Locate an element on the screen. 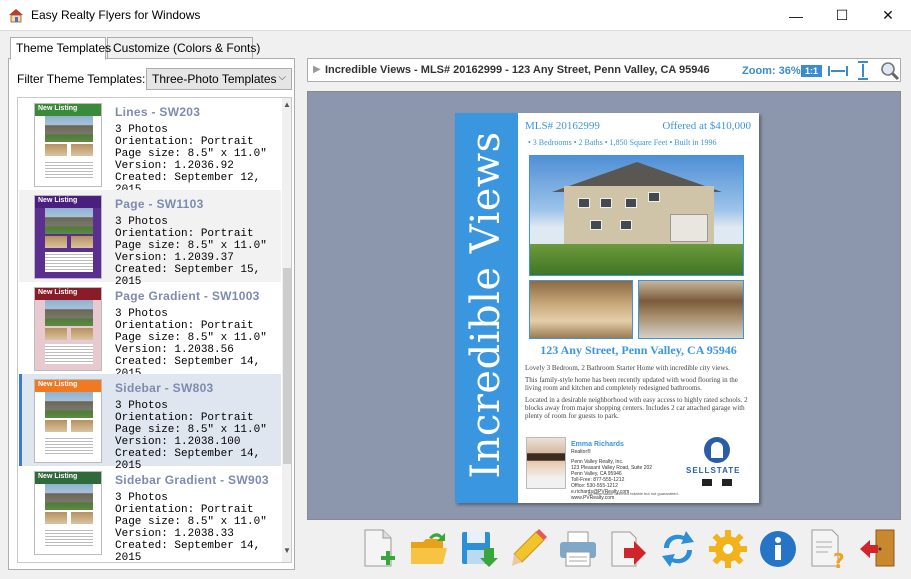 This screenshot has height=579, width=911. magnifier-icon is located at coordinates (890, 71).